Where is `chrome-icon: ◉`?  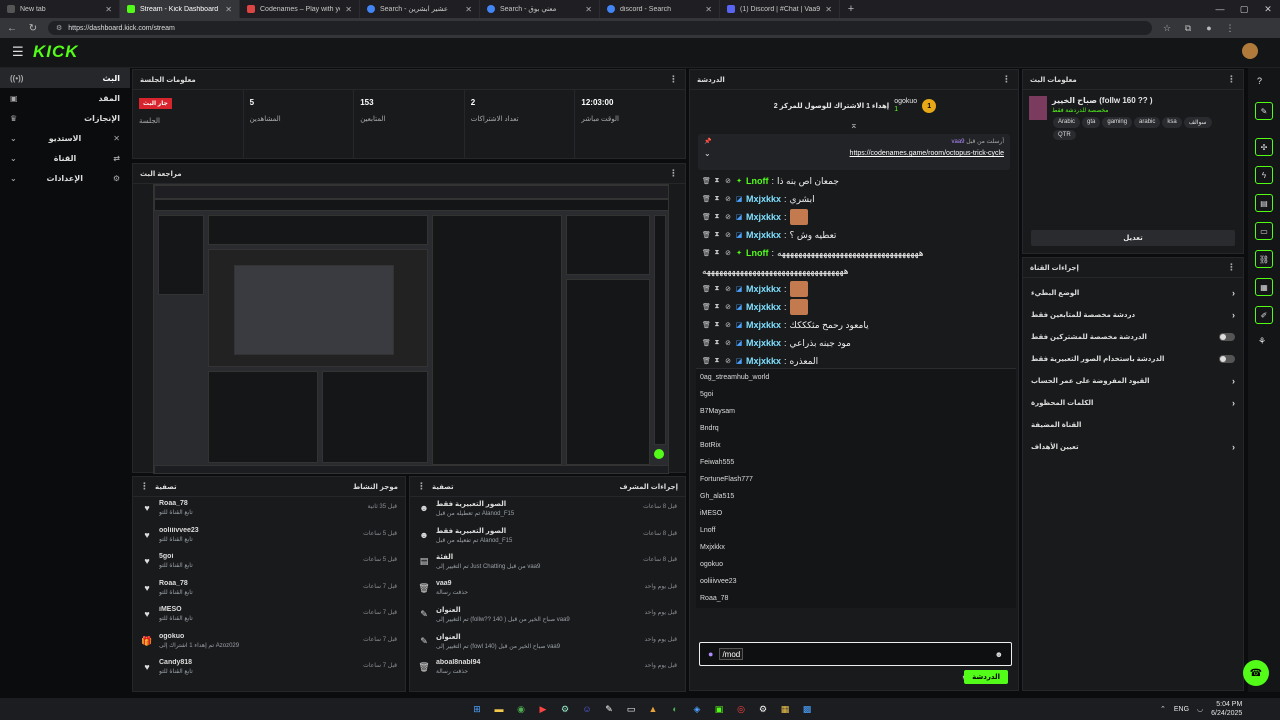
chrome-icon: ◉ is located at coordinates (521, 709).